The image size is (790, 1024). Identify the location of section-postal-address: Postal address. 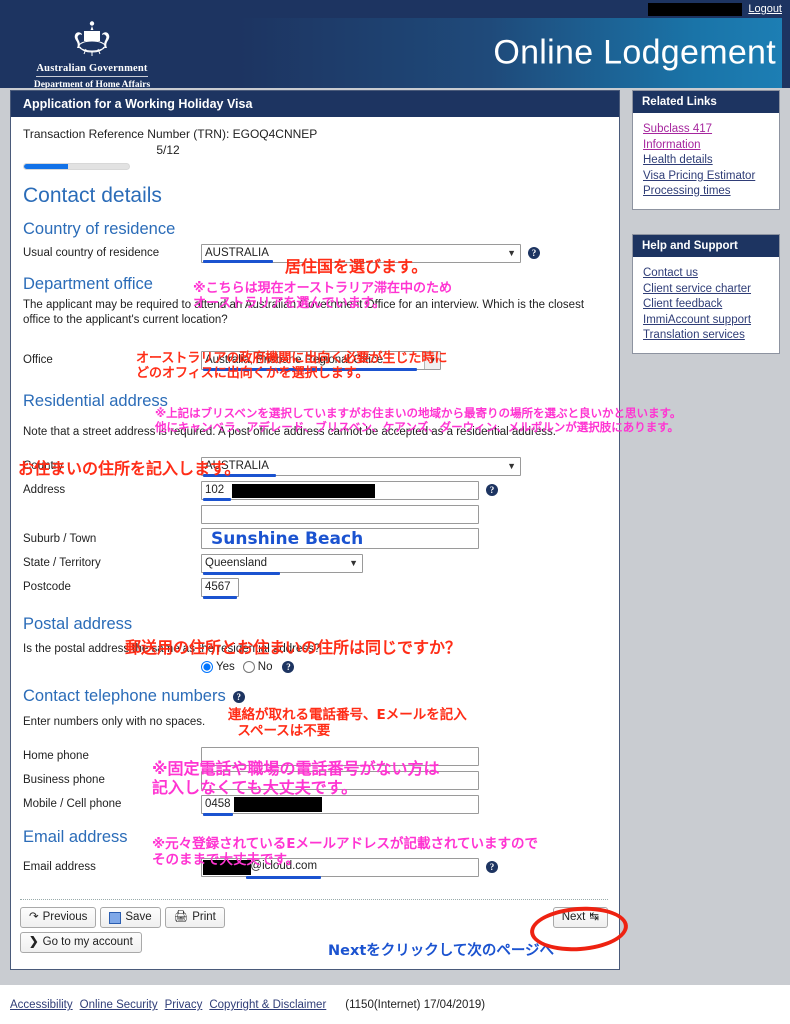
(78, 624).